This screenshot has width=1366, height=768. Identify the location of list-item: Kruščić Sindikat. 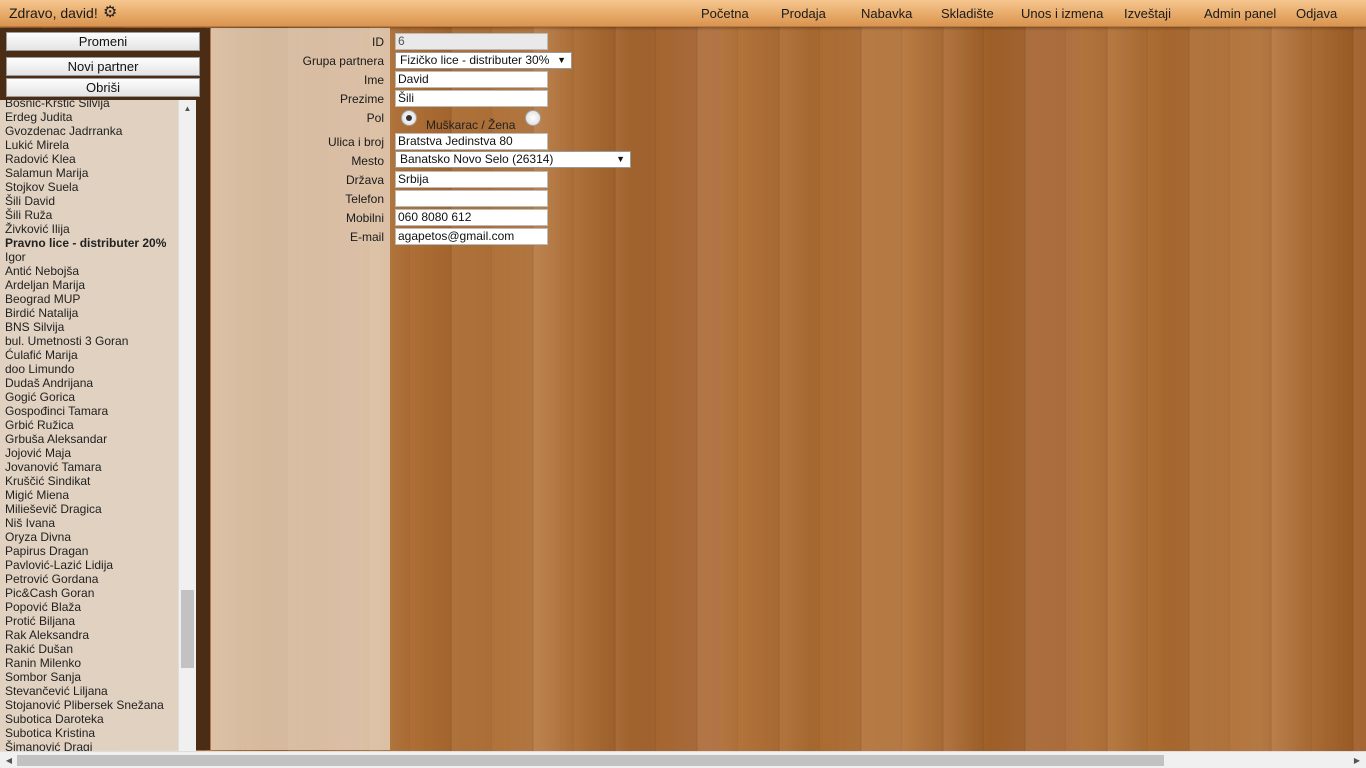
(91, 481).